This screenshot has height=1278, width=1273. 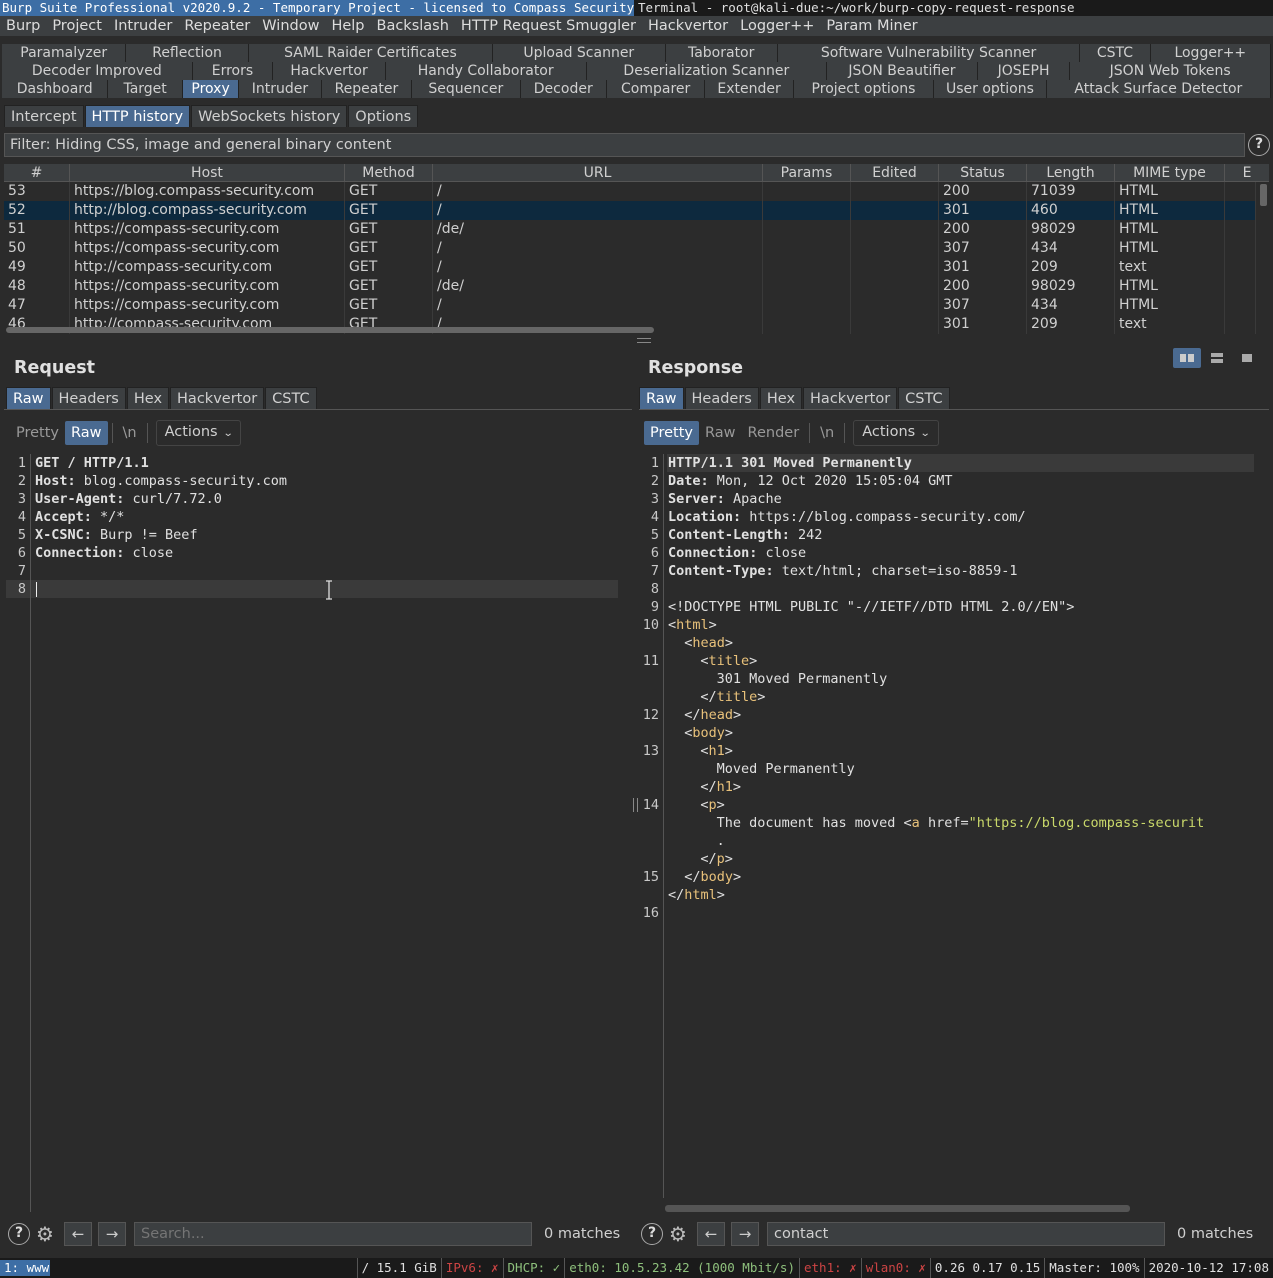 What do you see at coordinates (64, 53) in the screenshot?
I see `tab-paramalyzer: Paramalyzer` at bounding box center [64, 53].